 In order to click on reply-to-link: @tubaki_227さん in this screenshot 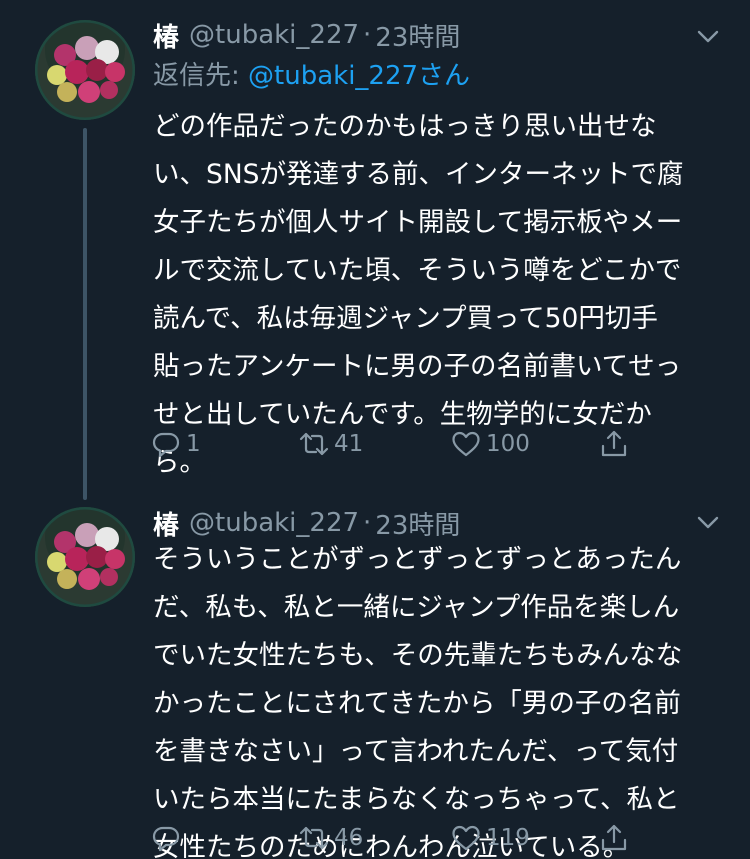, I will do `click(359, 76)`.